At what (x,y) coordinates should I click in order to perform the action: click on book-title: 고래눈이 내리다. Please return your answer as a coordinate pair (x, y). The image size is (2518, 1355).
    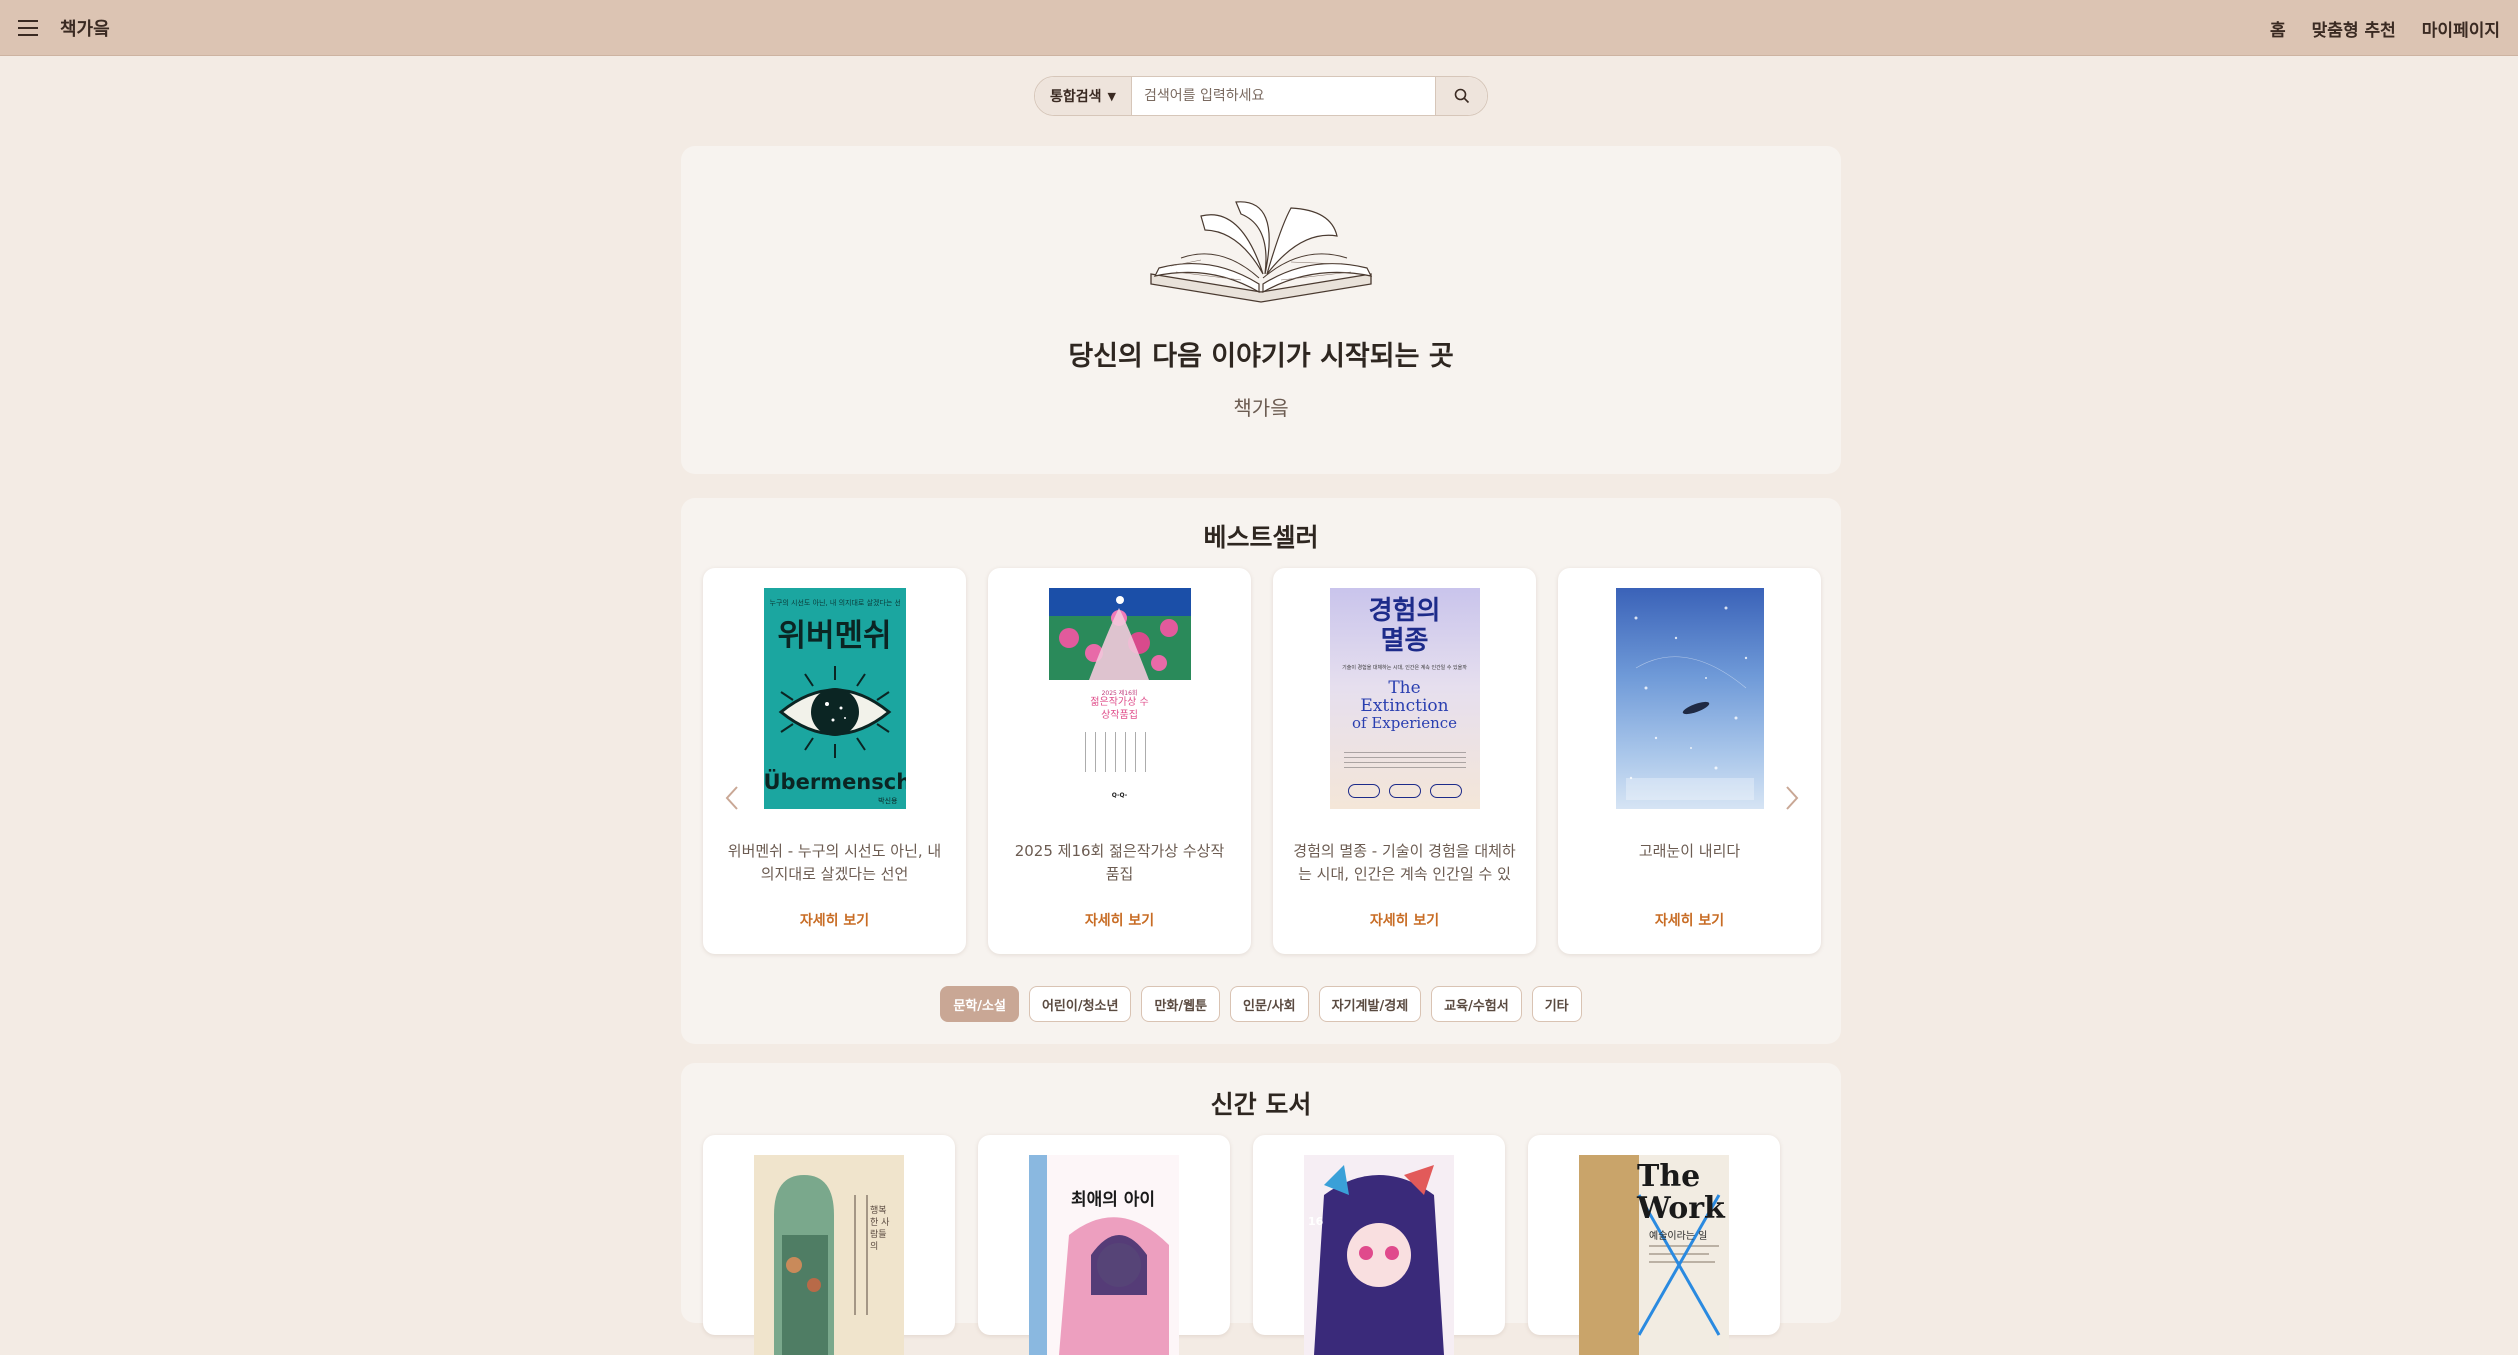
    Looking at the image, I should click on (1689, 851).